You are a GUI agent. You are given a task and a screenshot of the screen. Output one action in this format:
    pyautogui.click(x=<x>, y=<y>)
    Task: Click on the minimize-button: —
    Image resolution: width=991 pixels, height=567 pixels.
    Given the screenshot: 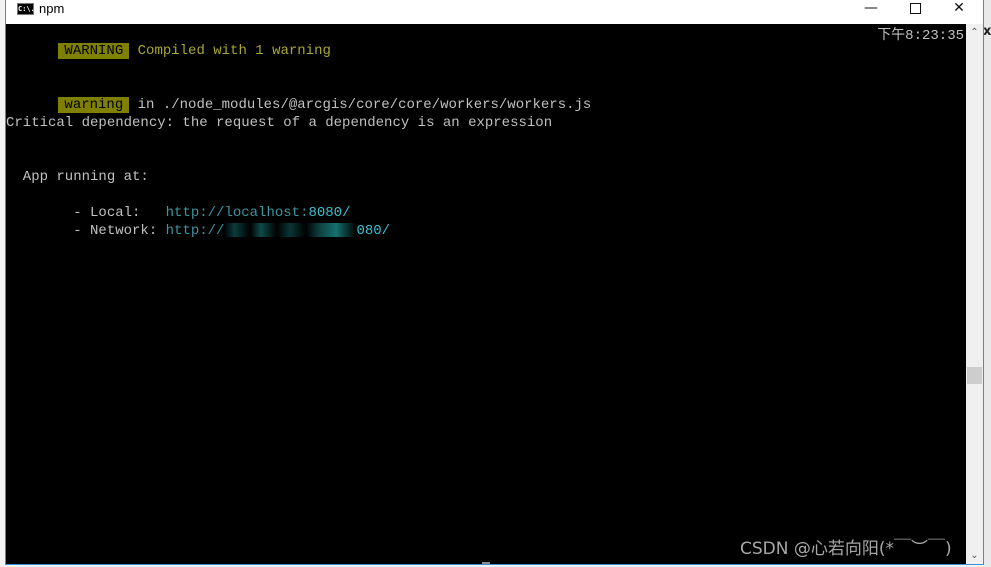 What is the action you would take?
    pyautogui.click(x=871, y=10)
    